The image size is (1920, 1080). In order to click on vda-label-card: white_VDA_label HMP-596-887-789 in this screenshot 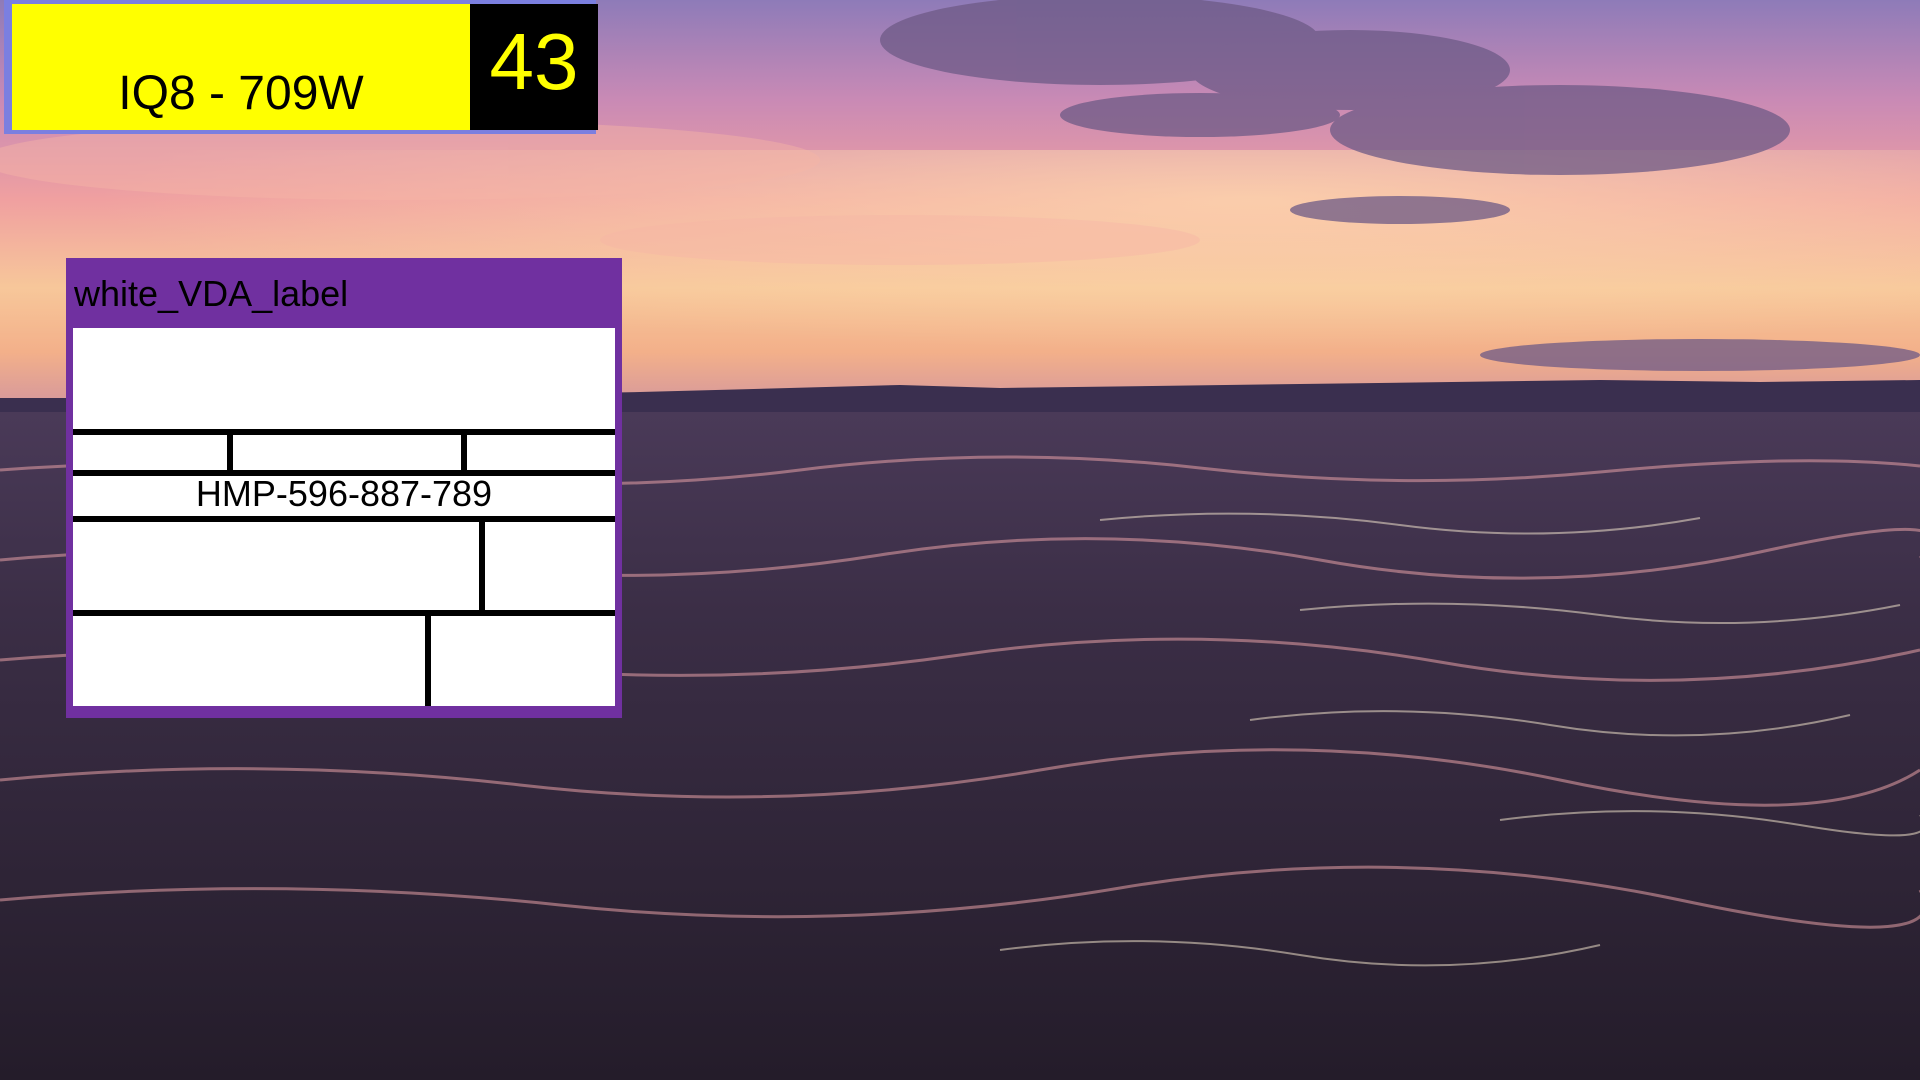, I will do `click(344, 488)`.